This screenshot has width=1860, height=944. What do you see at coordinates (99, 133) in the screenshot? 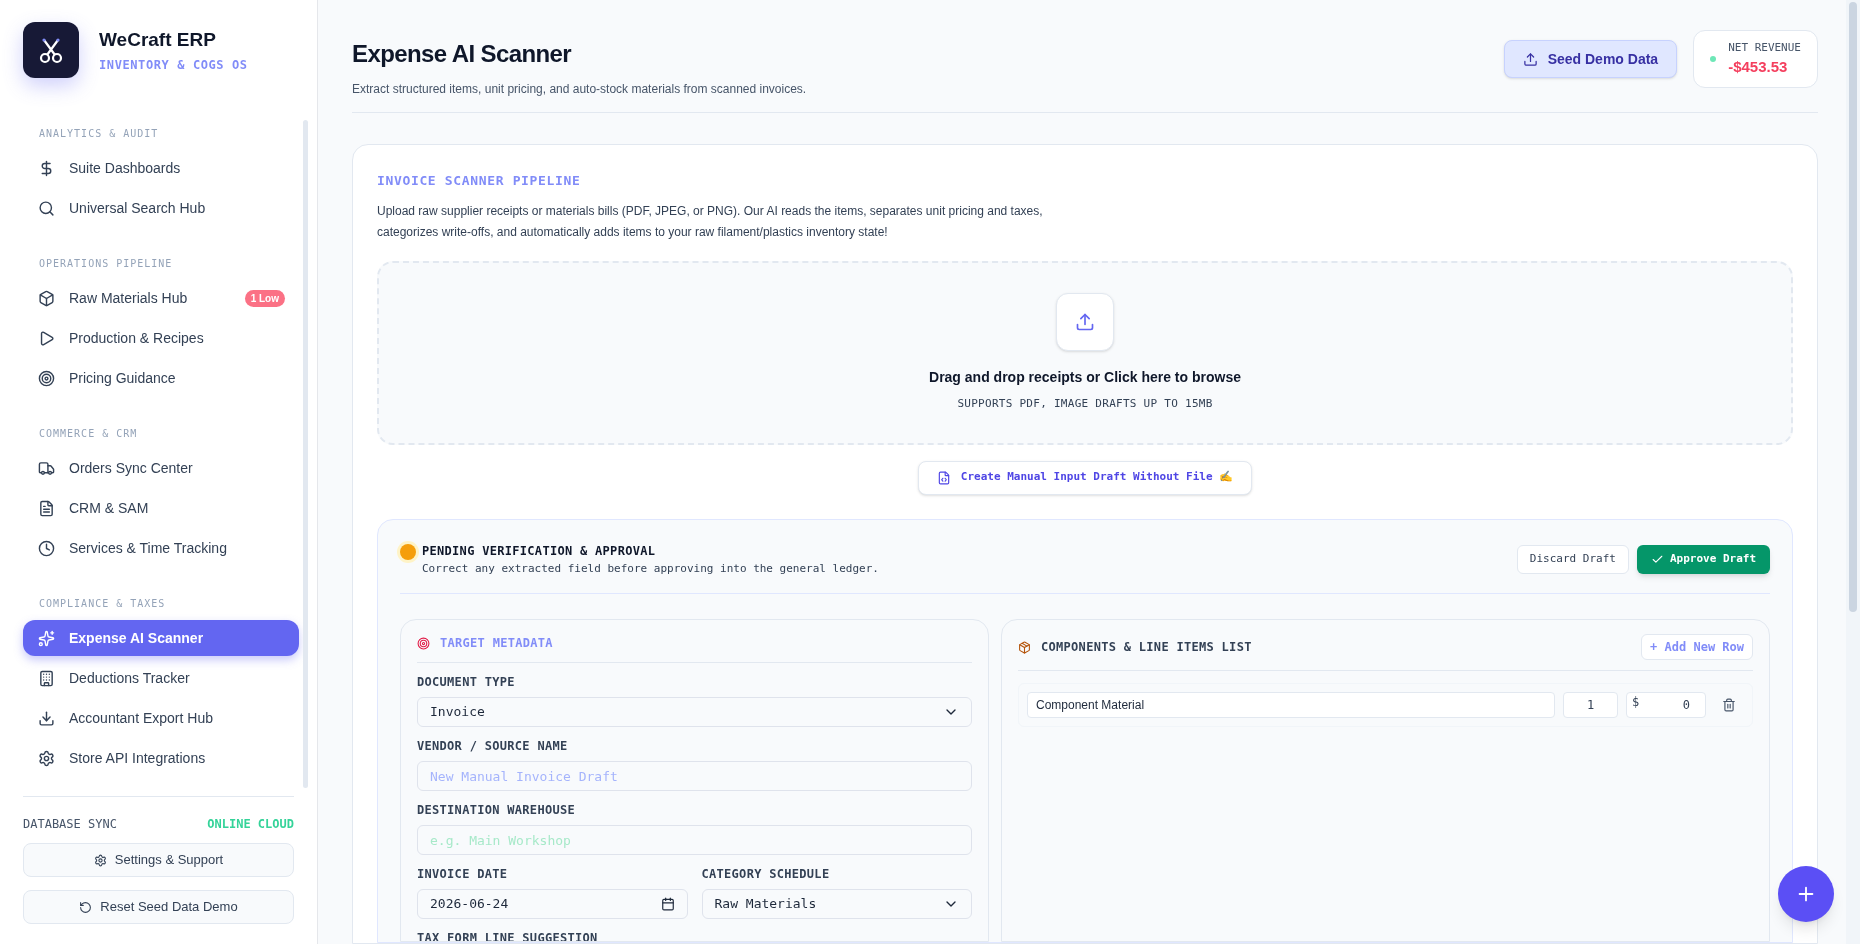
I see `section-heading: ANALYTICS & AUDIT` at bounding box center [99, 133].